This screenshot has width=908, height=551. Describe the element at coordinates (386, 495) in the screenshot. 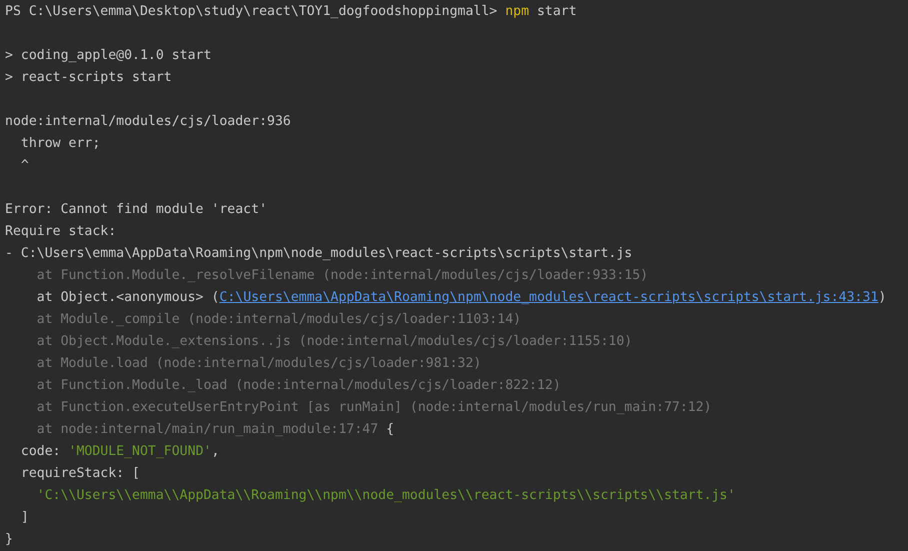

I see `string-literal: 'C:\\Users\\emma\\AppData\\Roaming\\npm\\node_modules\\react-scripts\\scripts\\start.js'` at that location.